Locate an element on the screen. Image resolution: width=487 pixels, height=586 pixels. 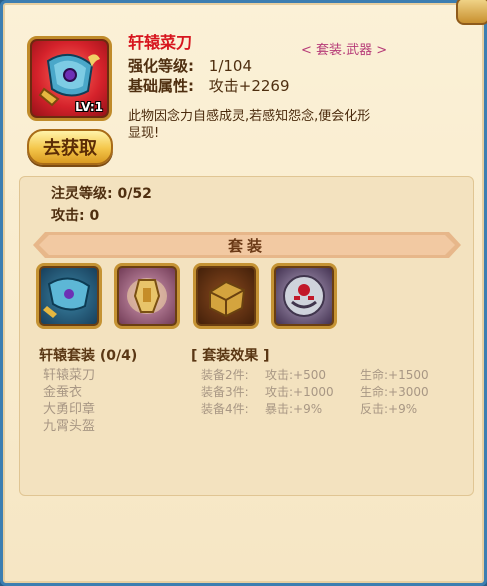
refine-attack: 攻击: 0 is located at coordinates (75, 216).